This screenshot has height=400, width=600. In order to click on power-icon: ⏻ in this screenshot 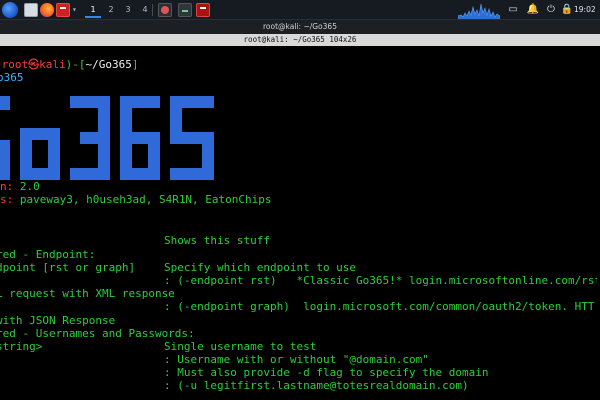, I will do `click(551, 10)`.